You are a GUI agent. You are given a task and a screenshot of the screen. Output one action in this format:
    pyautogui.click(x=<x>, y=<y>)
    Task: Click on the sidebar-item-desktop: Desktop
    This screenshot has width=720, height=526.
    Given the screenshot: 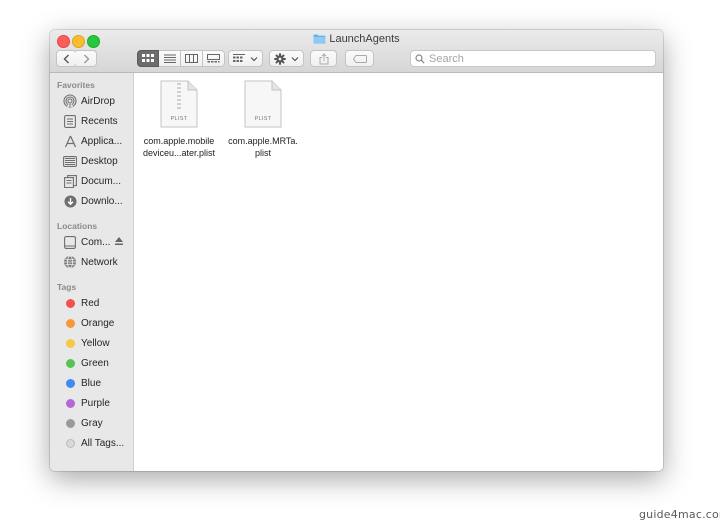 What is the action you would take?
    pyautogui.click(x=92, y=161)
    